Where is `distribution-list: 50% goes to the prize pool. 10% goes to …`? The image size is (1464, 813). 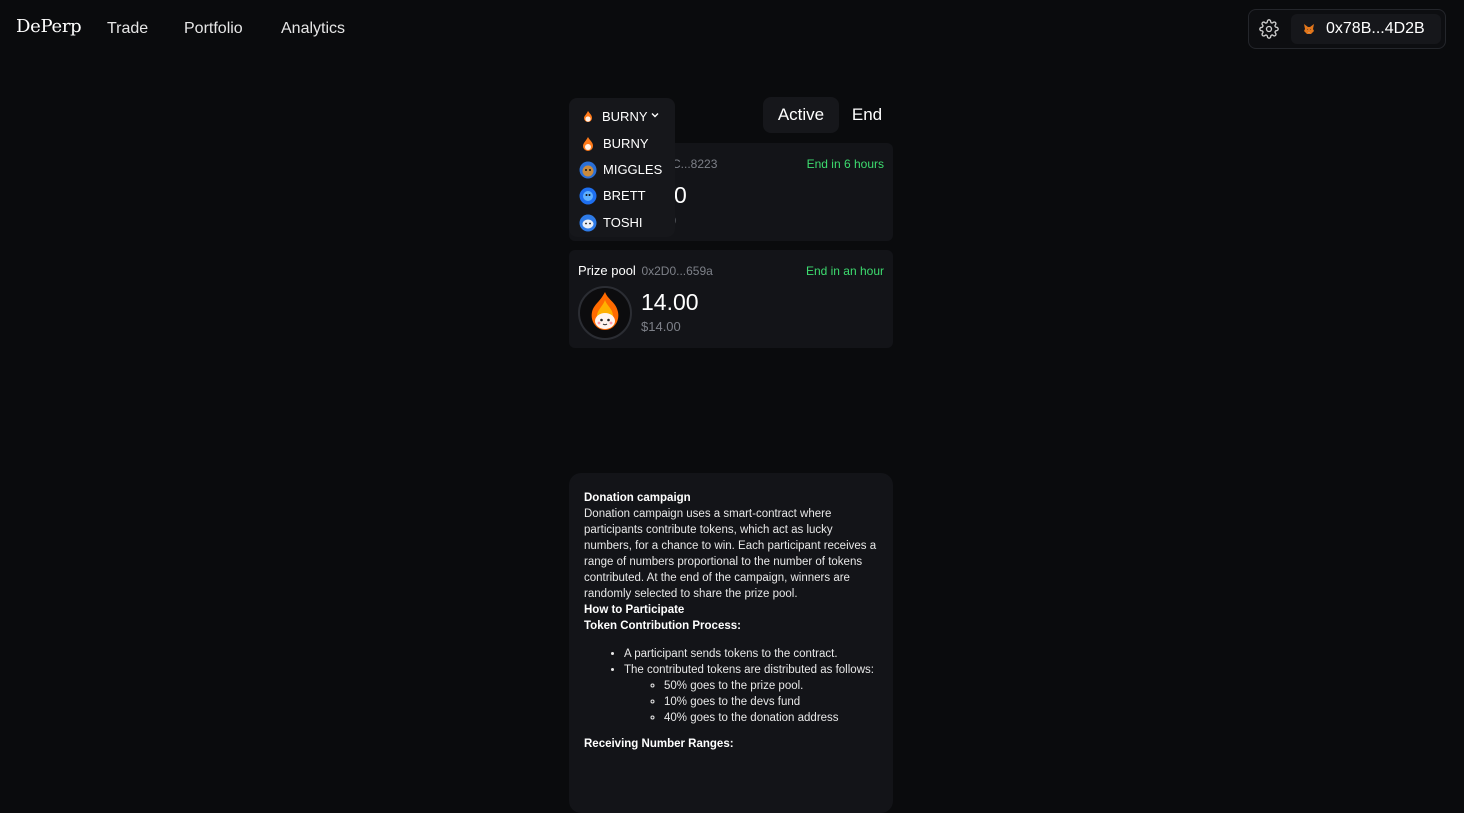 distribution-list: 50% goes to the prize pool. 10% goes to … is located at coordinates (751, 702).